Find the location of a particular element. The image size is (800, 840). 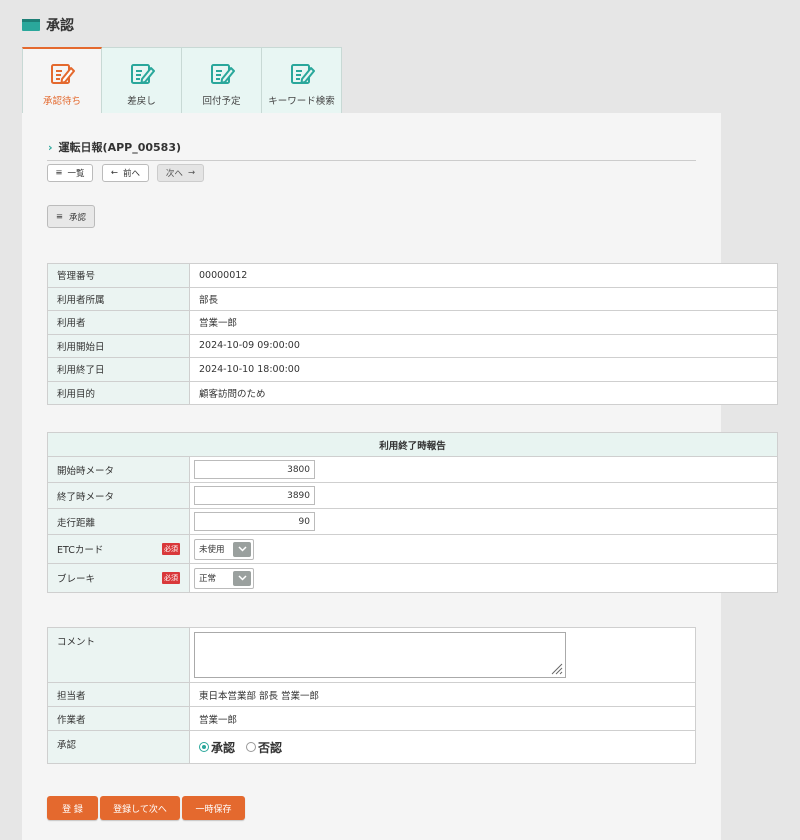

page-header: 承認 is located at coordinates (48, 25).